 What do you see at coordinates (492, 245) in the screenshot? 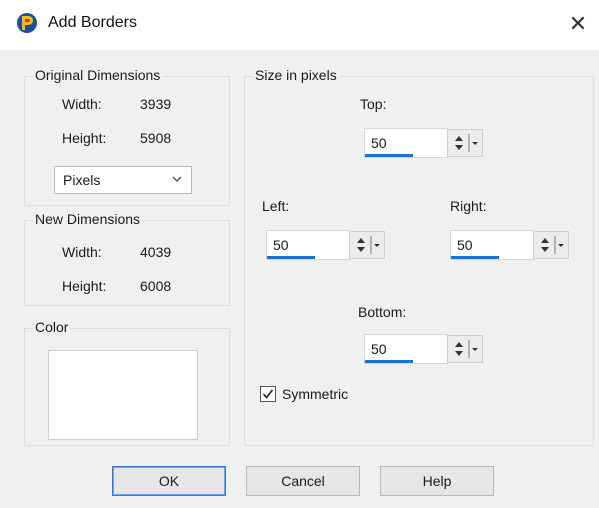
I see `right-input: 50` at bounding box center [492, 245].